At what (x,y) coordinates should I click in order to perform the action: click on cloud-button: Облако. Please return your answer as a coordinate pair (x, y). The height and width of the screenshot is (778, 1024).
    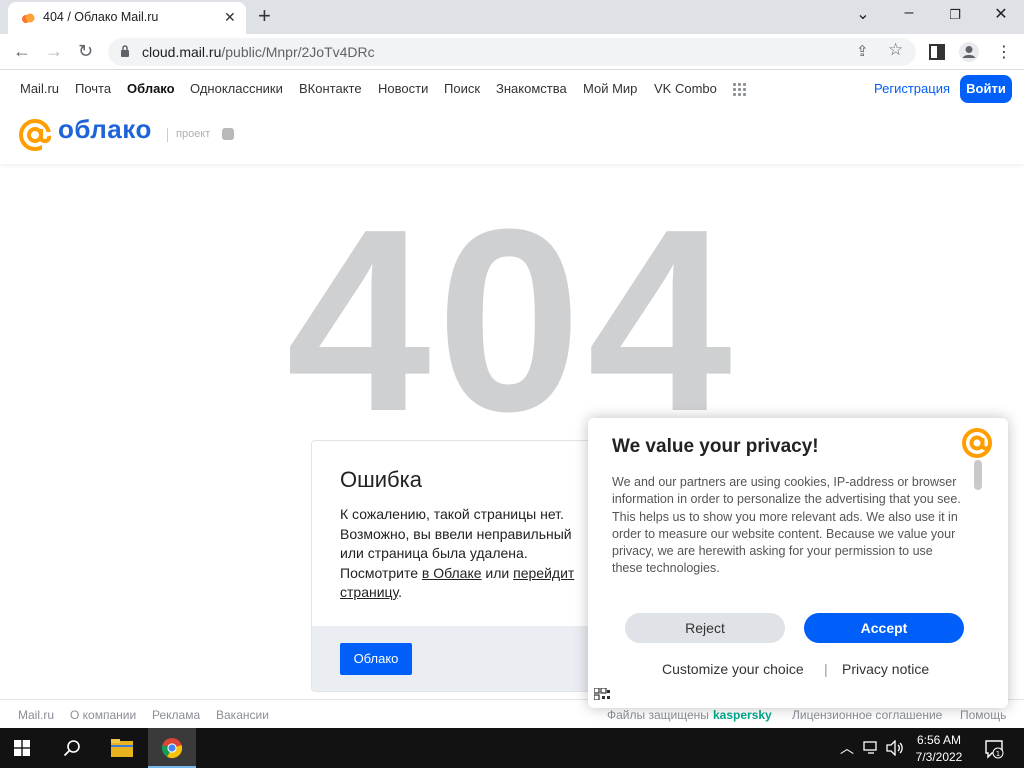
    Looking at the image, I should click on (376, 659).